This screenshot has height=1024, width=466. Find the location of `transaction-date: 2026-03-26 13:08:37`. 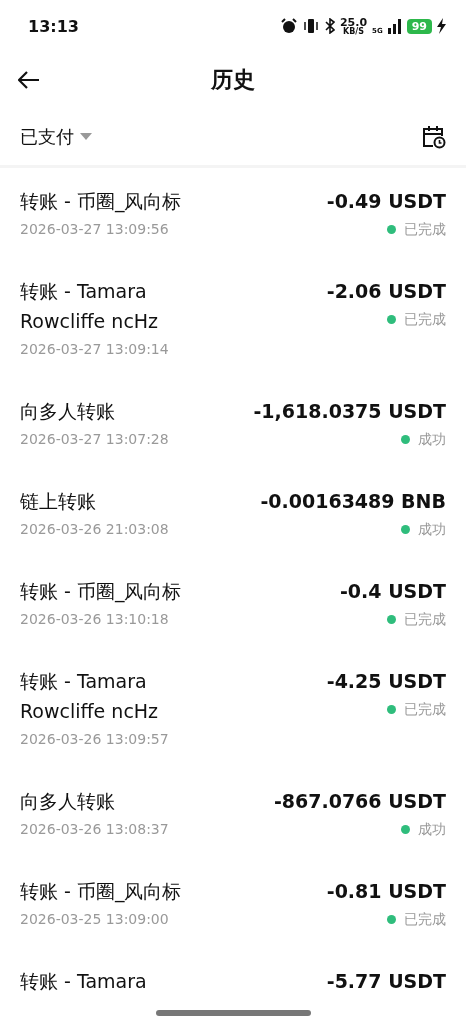

transaction-date: 2026-03-26 13:08:37 is located at coordinates (95, 829).